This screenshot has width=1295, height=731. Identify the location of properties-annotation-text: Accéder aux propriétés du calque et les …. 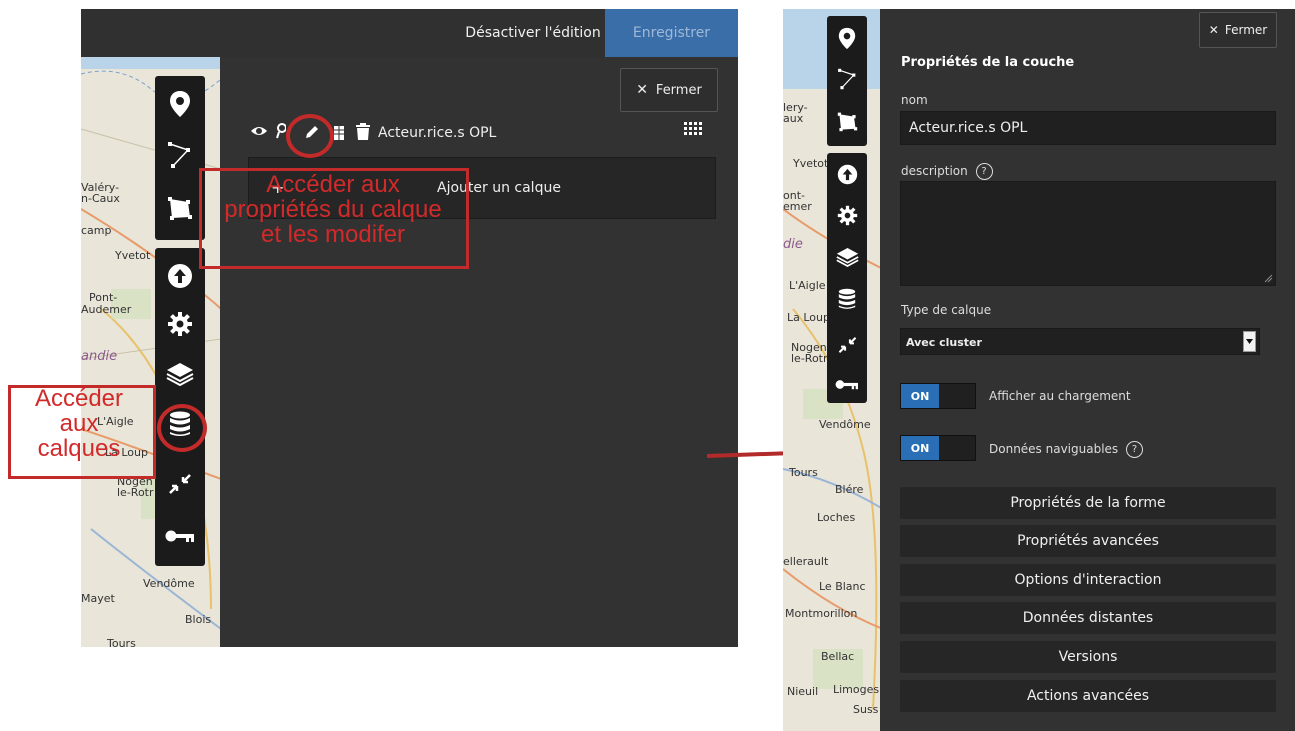
(333, 210).